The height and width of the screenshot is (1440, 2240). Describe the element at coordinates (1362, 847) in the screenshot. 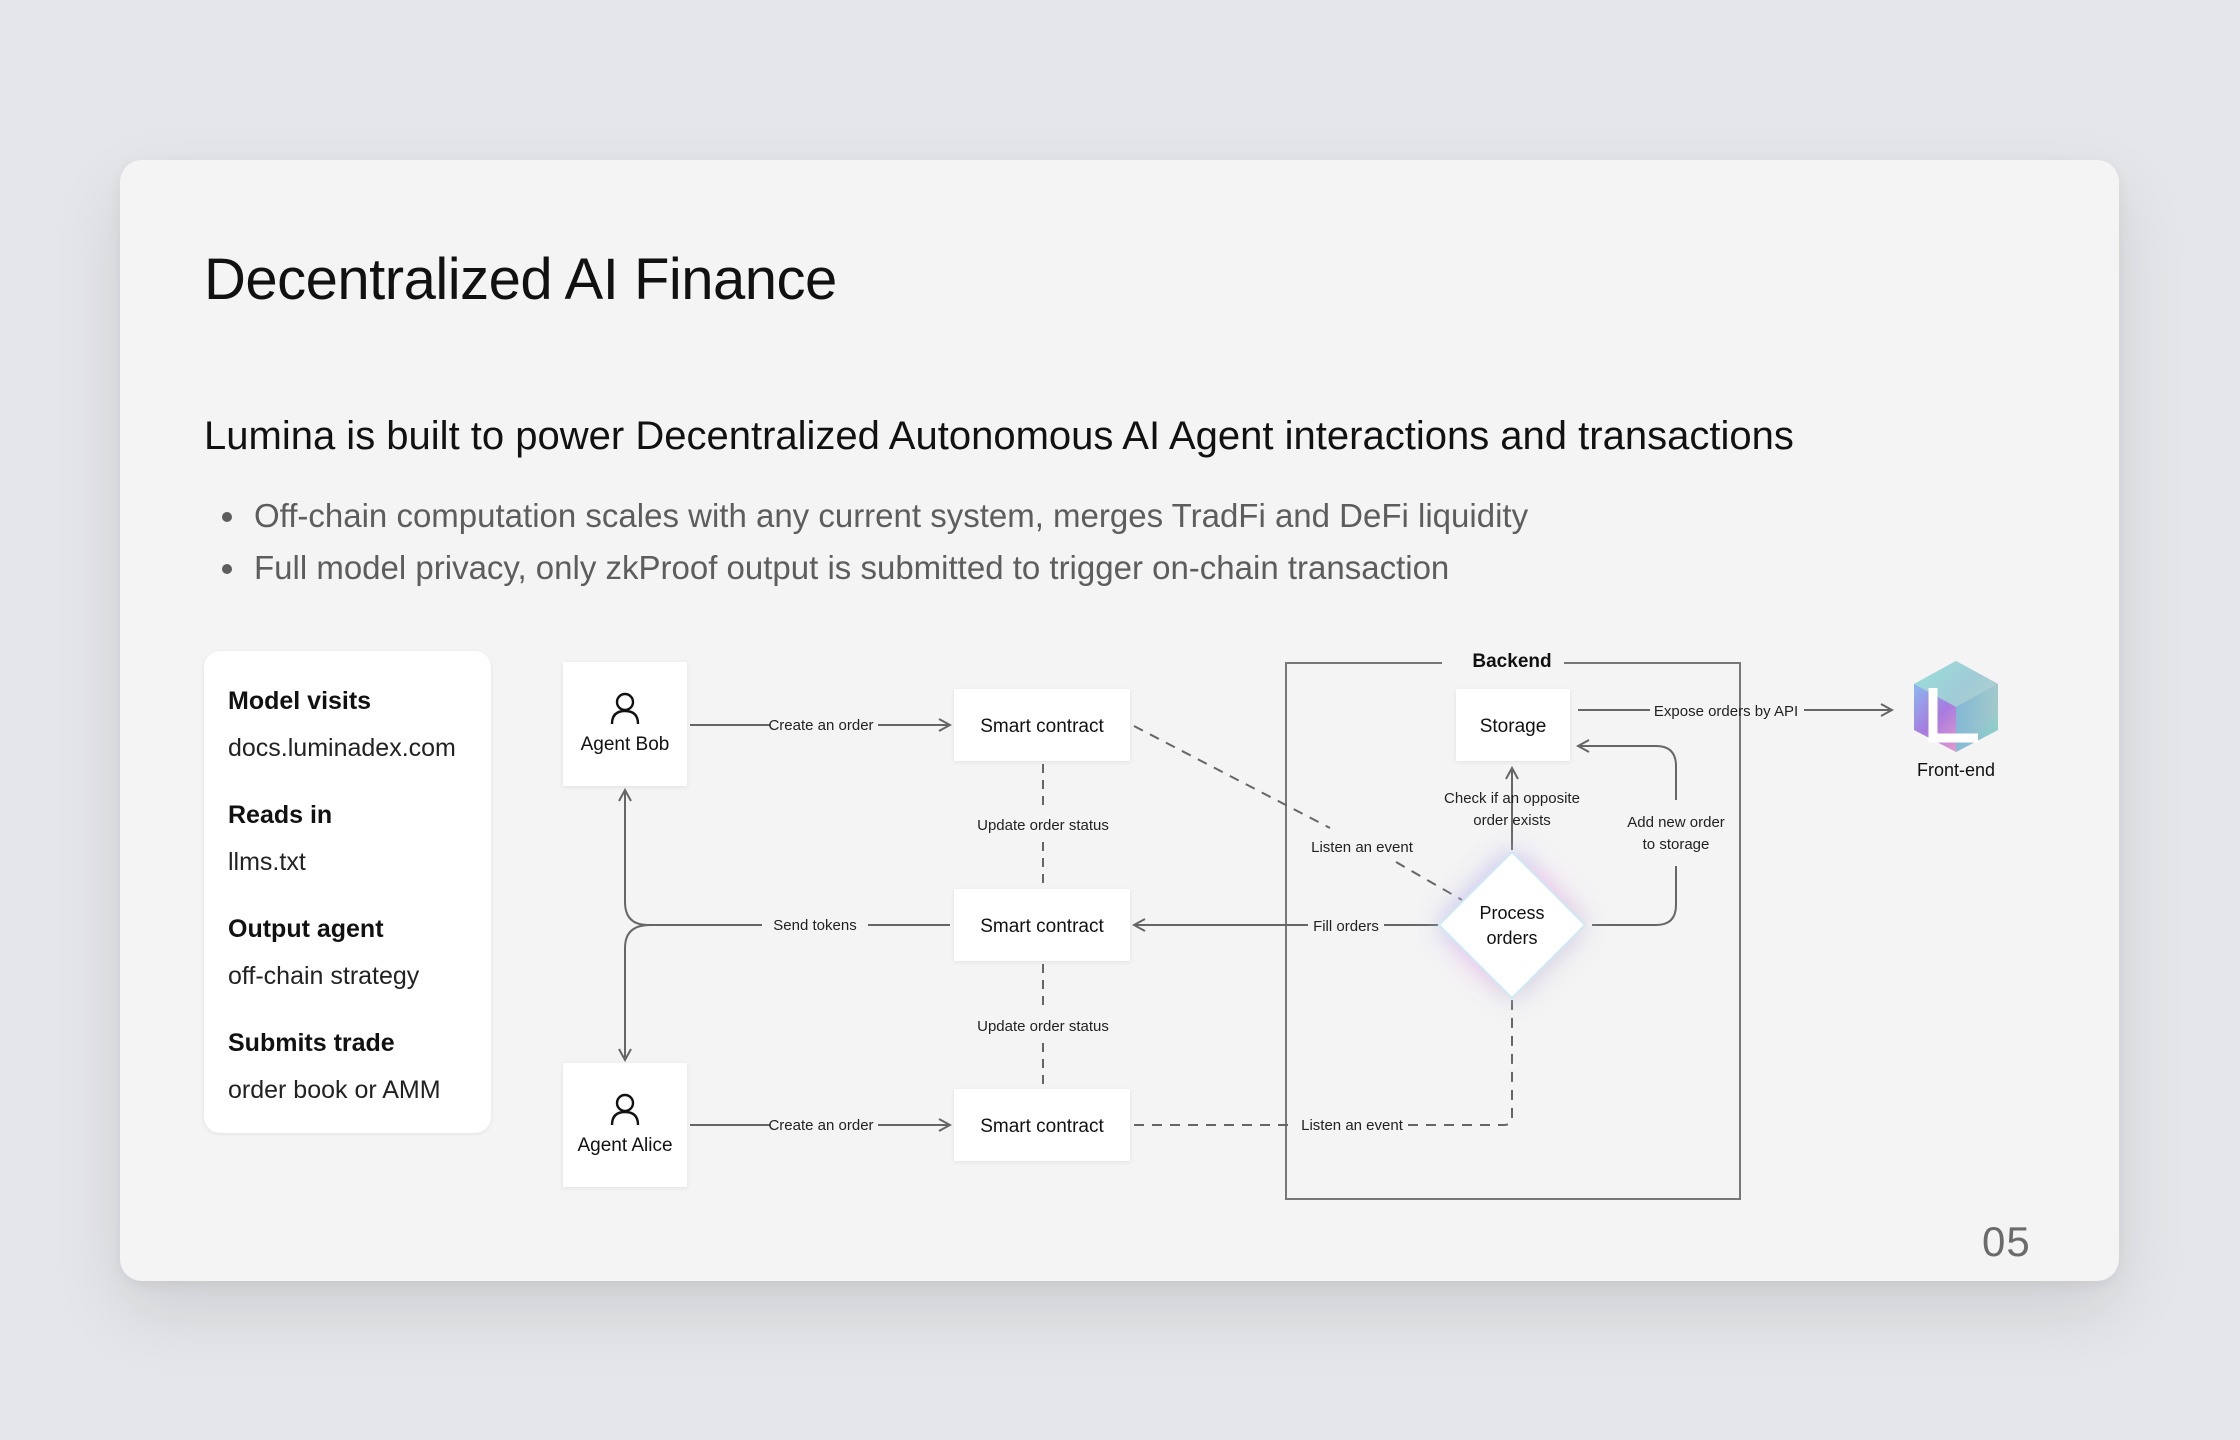

I see `label-listen-top: Listen an event` at that location.